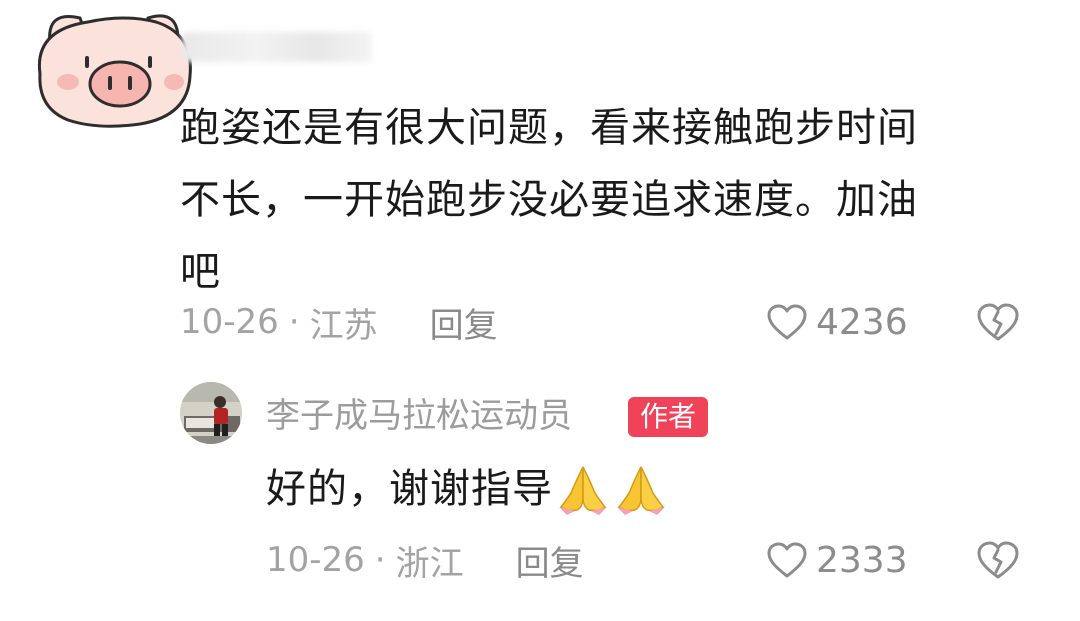  I want to click on pig-avatar-icon, so click(112, 68).